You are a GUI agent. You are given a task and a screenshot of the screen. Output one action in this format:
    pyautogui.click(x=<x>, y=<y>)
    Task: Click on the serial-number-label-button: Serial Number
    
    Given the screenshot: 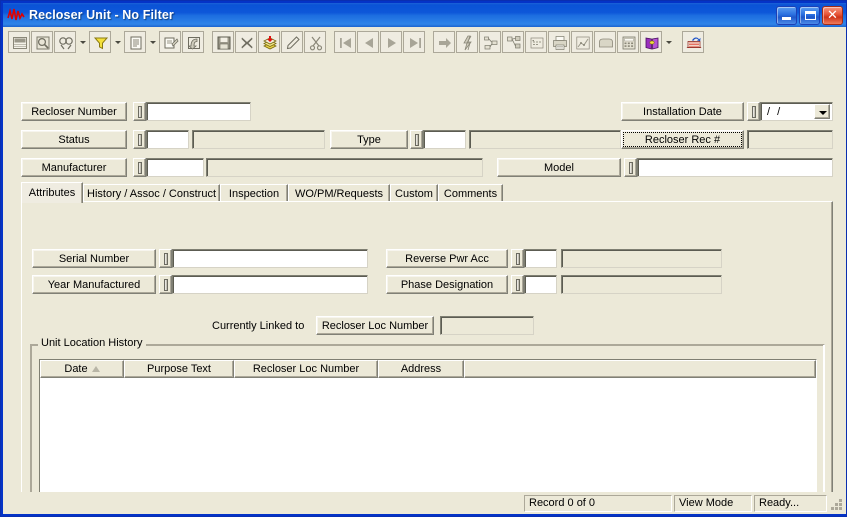 What is the action you would take?
    pyautogui.click(x=94, y=258)
    